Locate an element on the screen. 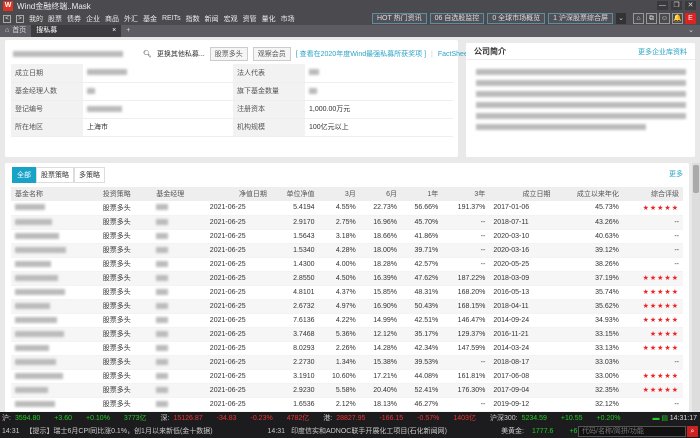  hot-bar-item: 1 沪深股票综合屏 is located at coordinates (580, 18).